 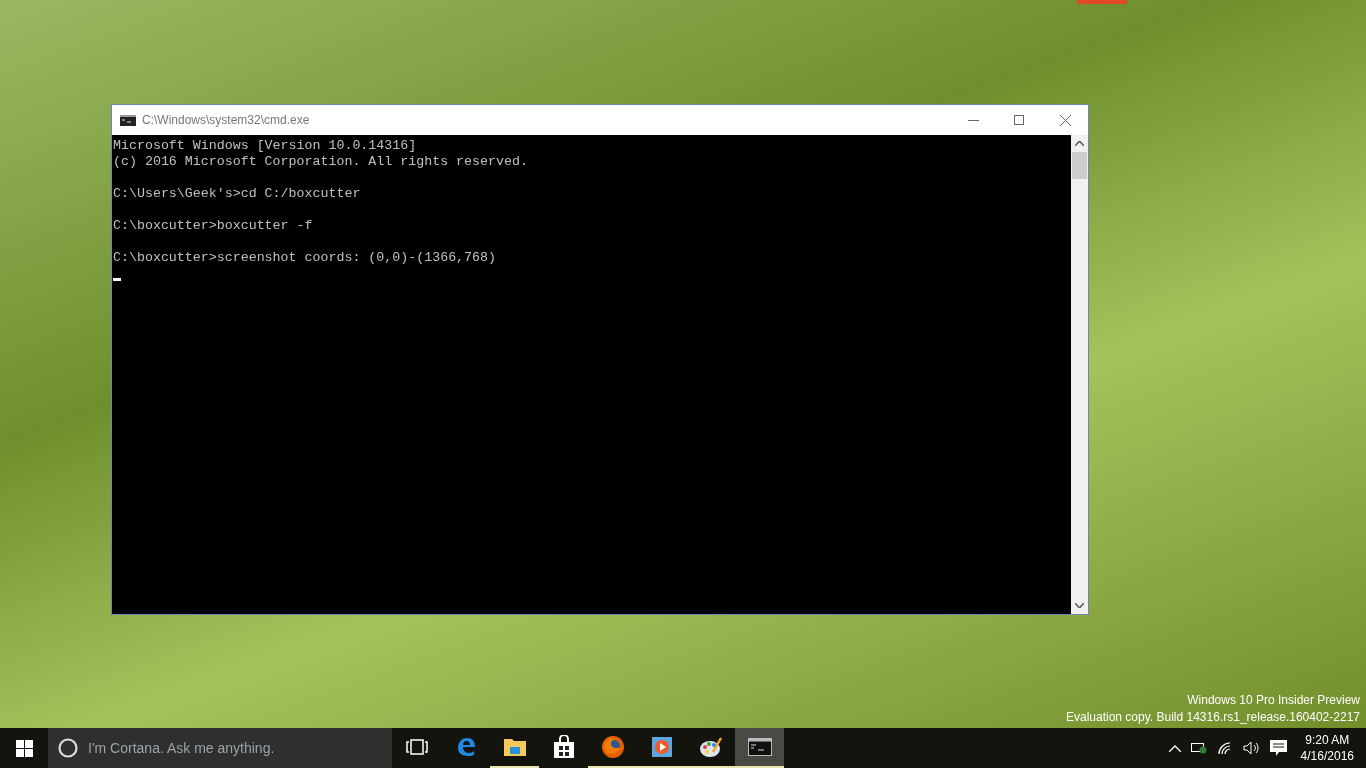 I want to click on taskbar-app-button, so click(x=759, y=748).